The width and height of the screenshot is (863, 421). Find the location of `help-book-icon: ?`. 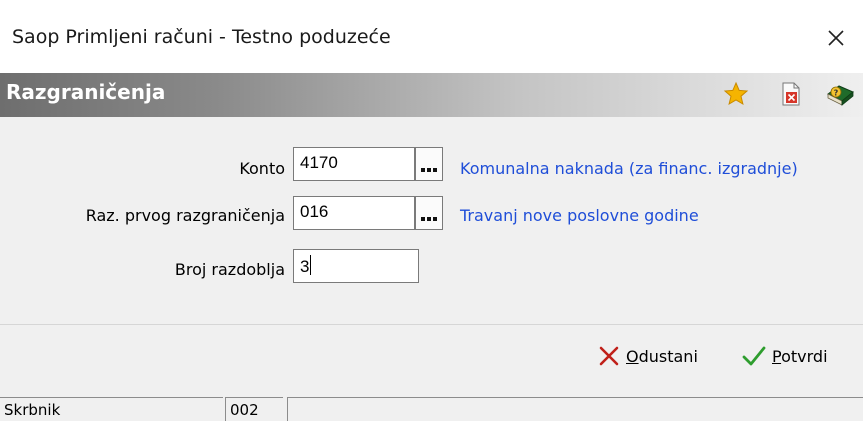

help-book-icon: ? is located at coordinates (840, 95).